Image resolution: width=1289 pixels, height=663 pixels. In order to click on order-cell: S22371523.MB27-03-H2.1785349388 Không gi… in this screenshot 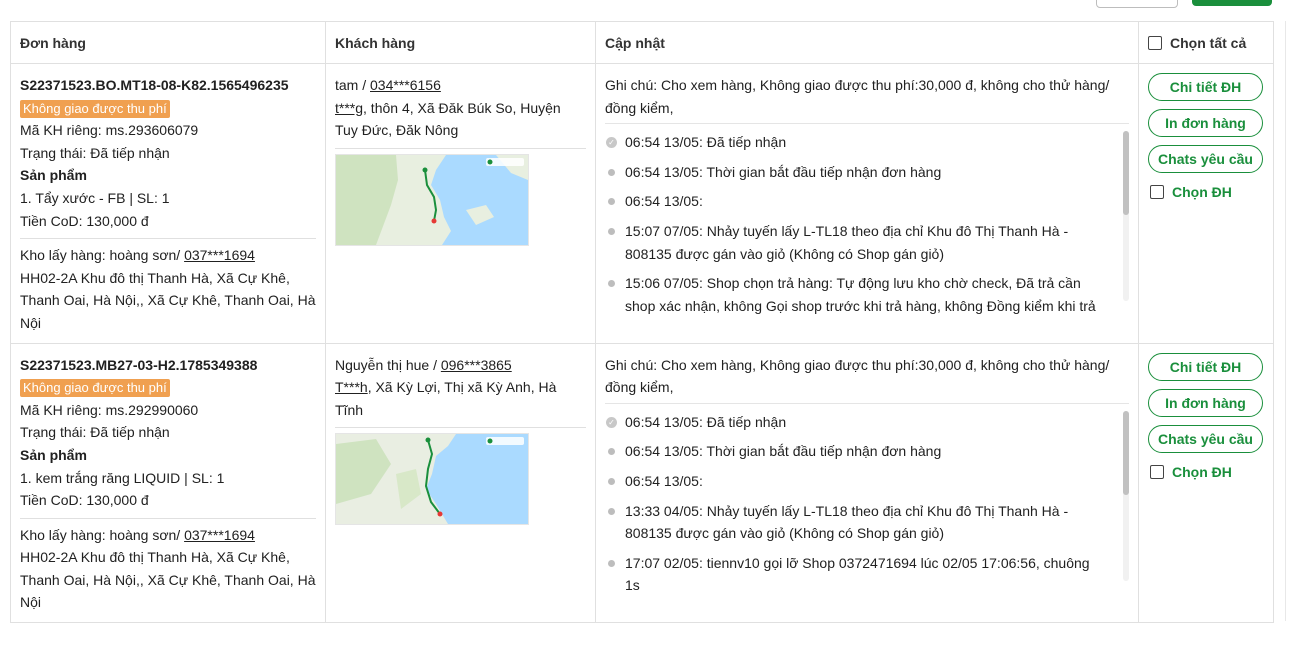, I will do `click(168, 483)`.